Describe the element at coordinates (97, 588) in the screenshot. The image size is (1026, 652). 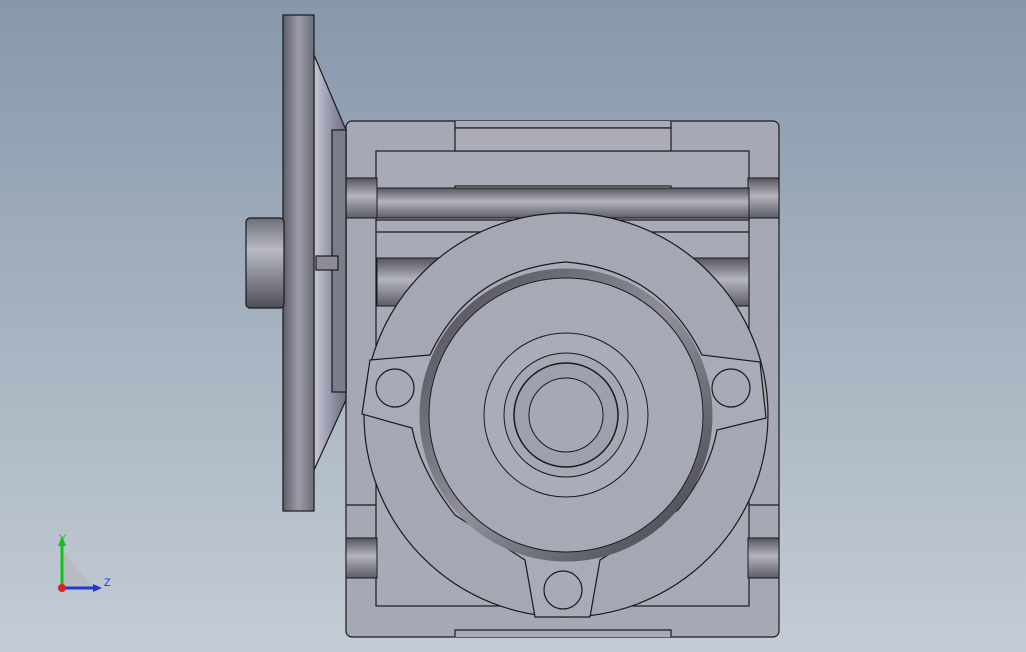
I see `z-arrow-icon` at that location.